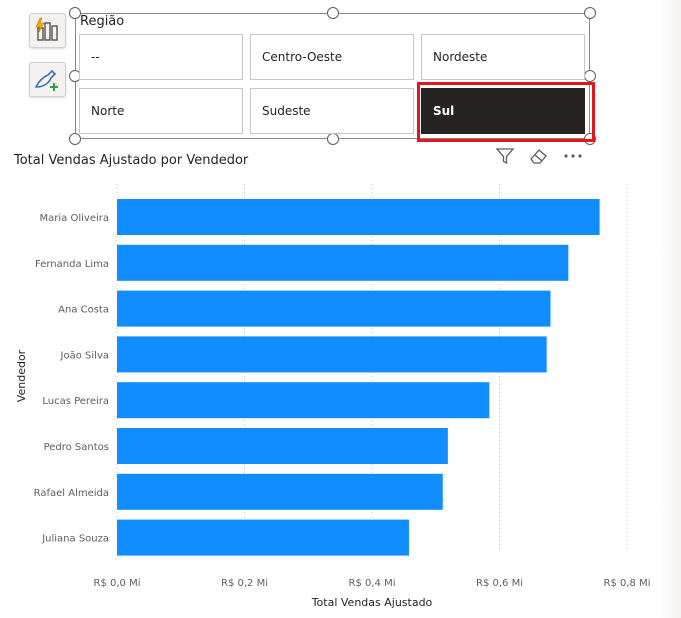  Describe the element at coordinates (21, 375) in the screenshot. I see `y-axis-title: Vendedor` at that location.